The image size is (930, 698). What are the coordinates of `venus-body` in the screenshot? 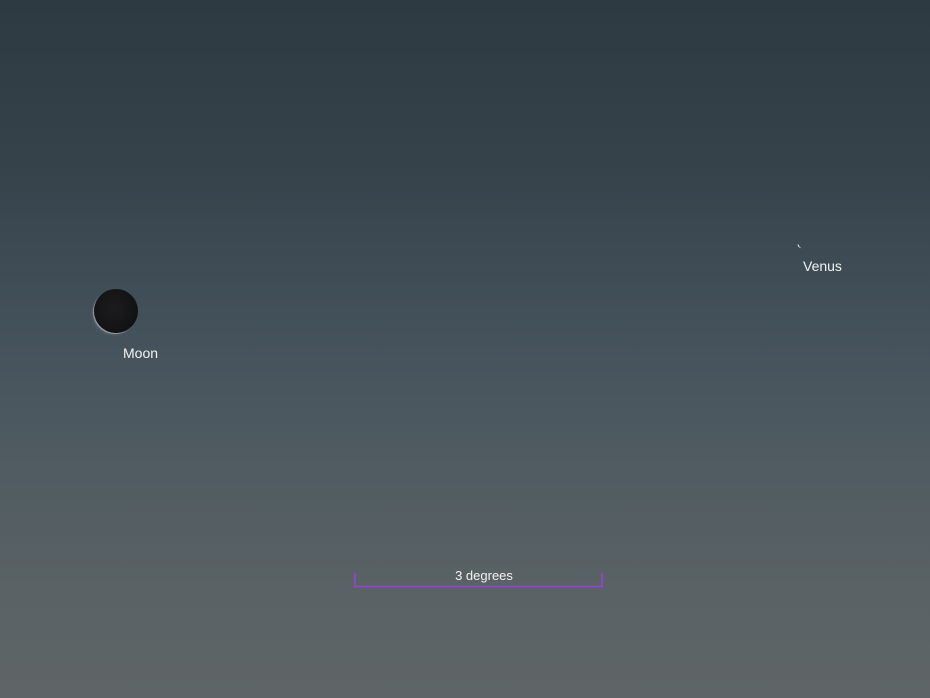 It's located at (800, 247).